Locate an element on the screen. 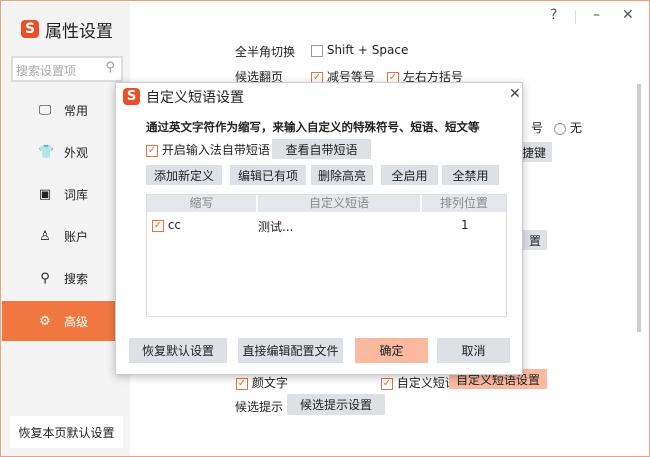 This screenshot has height=457, width=650. search-input: 搜索设置项 ⚲ is located at coordinates (67, 69).